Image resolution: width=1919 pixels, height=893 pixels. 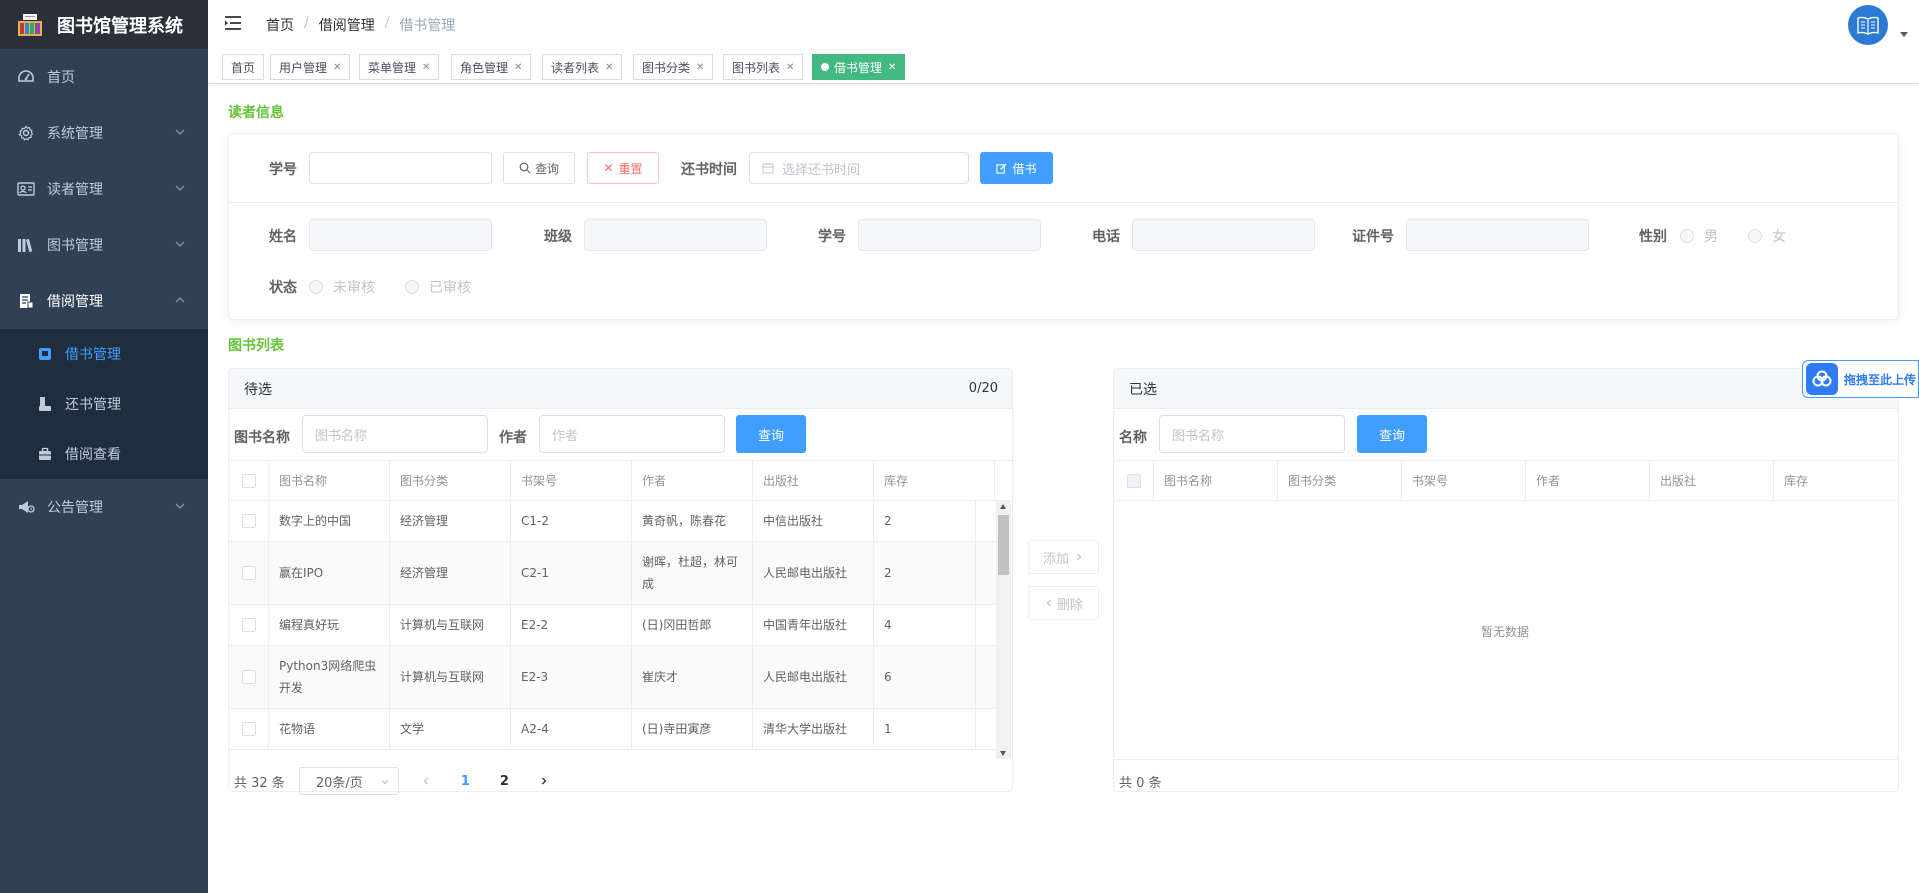 What do you see at coordinates (310, 67) in the screenshot?
I see `tag-user-management: 用户管理 ✕` at bounding box center [310, 67].